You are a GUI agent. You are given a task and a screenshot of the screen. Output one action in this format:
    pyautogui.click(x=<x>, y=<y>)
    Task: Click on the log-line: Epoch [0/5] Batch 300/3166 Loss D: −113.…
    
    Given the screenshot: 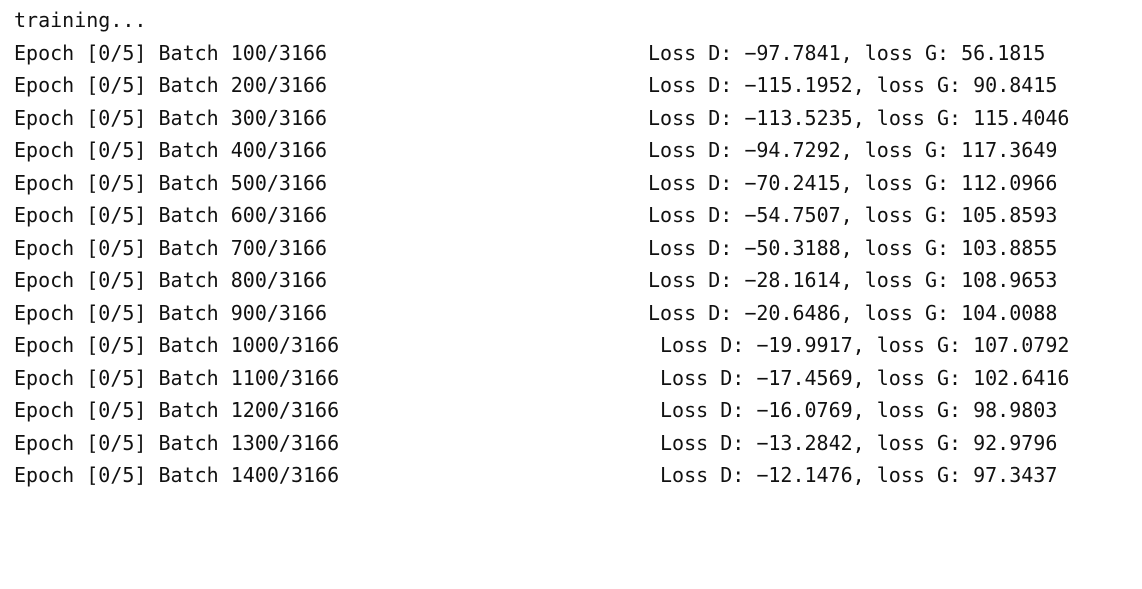 What is the action you would take?
    pyautogui.click(x=571, y=118)
    